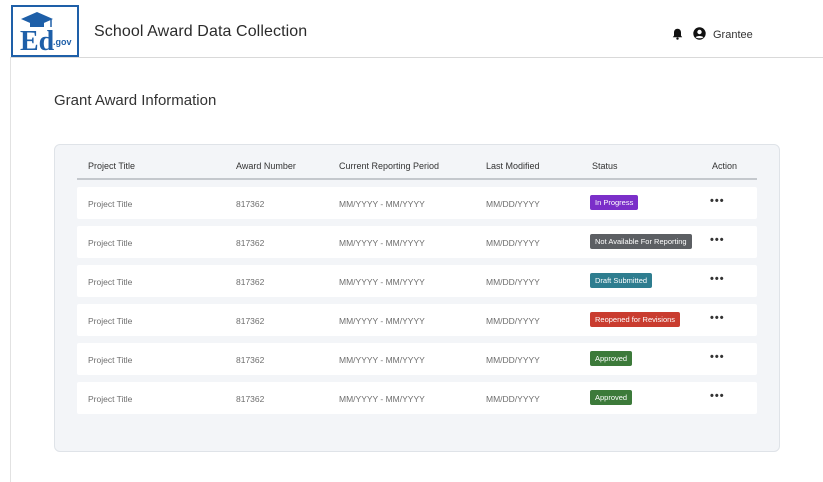  I want to click on column-header-project-title: Project Title, so click(112, 166).